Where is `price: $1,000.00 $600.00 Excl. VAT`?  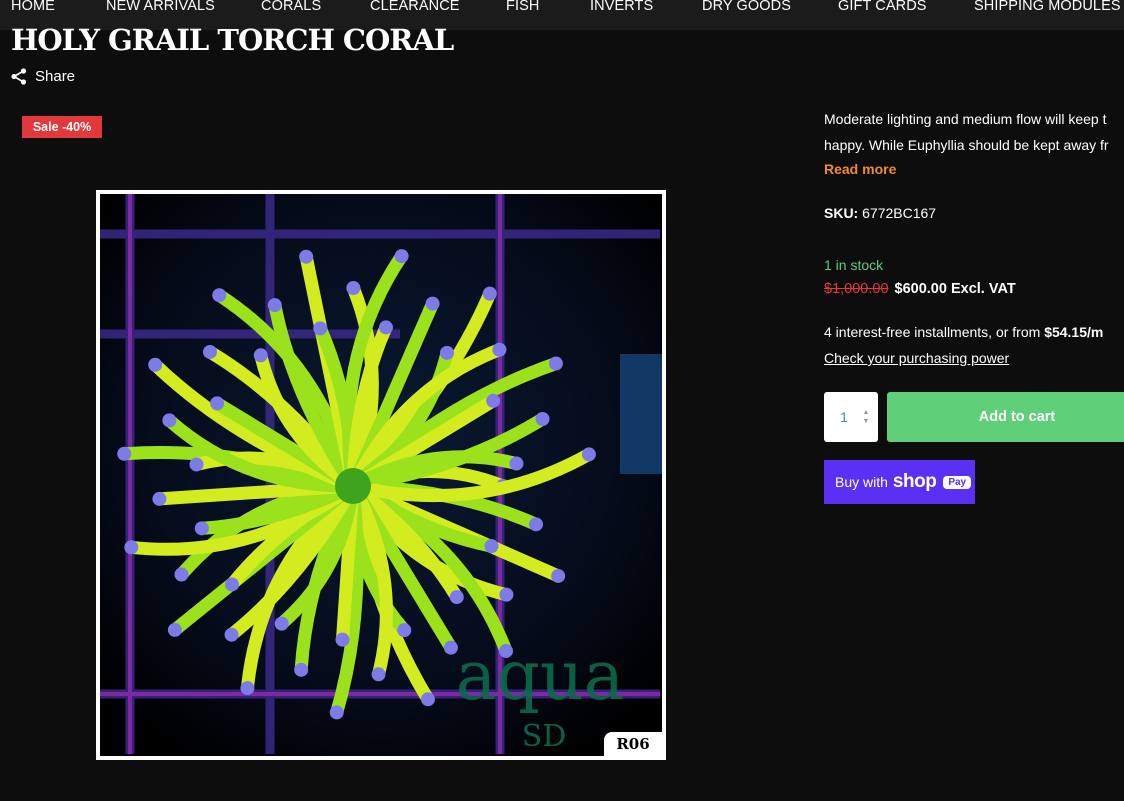 price: $1,000.00 $600.00 Excl. VAT is located at coordinates (920, 289).